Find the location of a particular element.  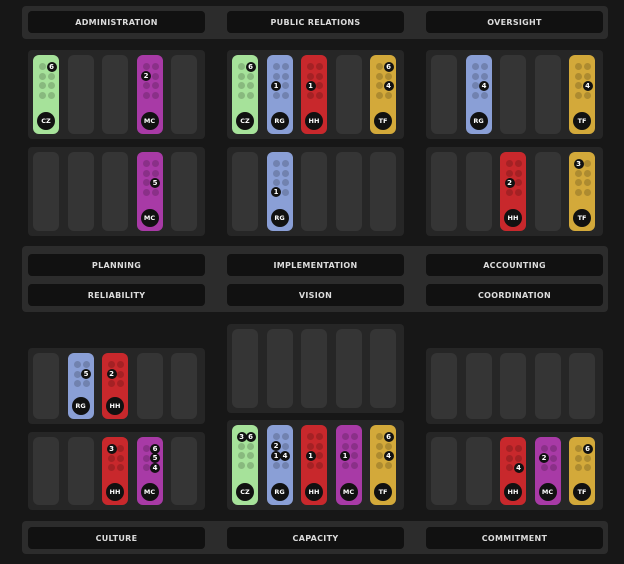

category-label-administration: Administration is located at coordinates (116, 22).